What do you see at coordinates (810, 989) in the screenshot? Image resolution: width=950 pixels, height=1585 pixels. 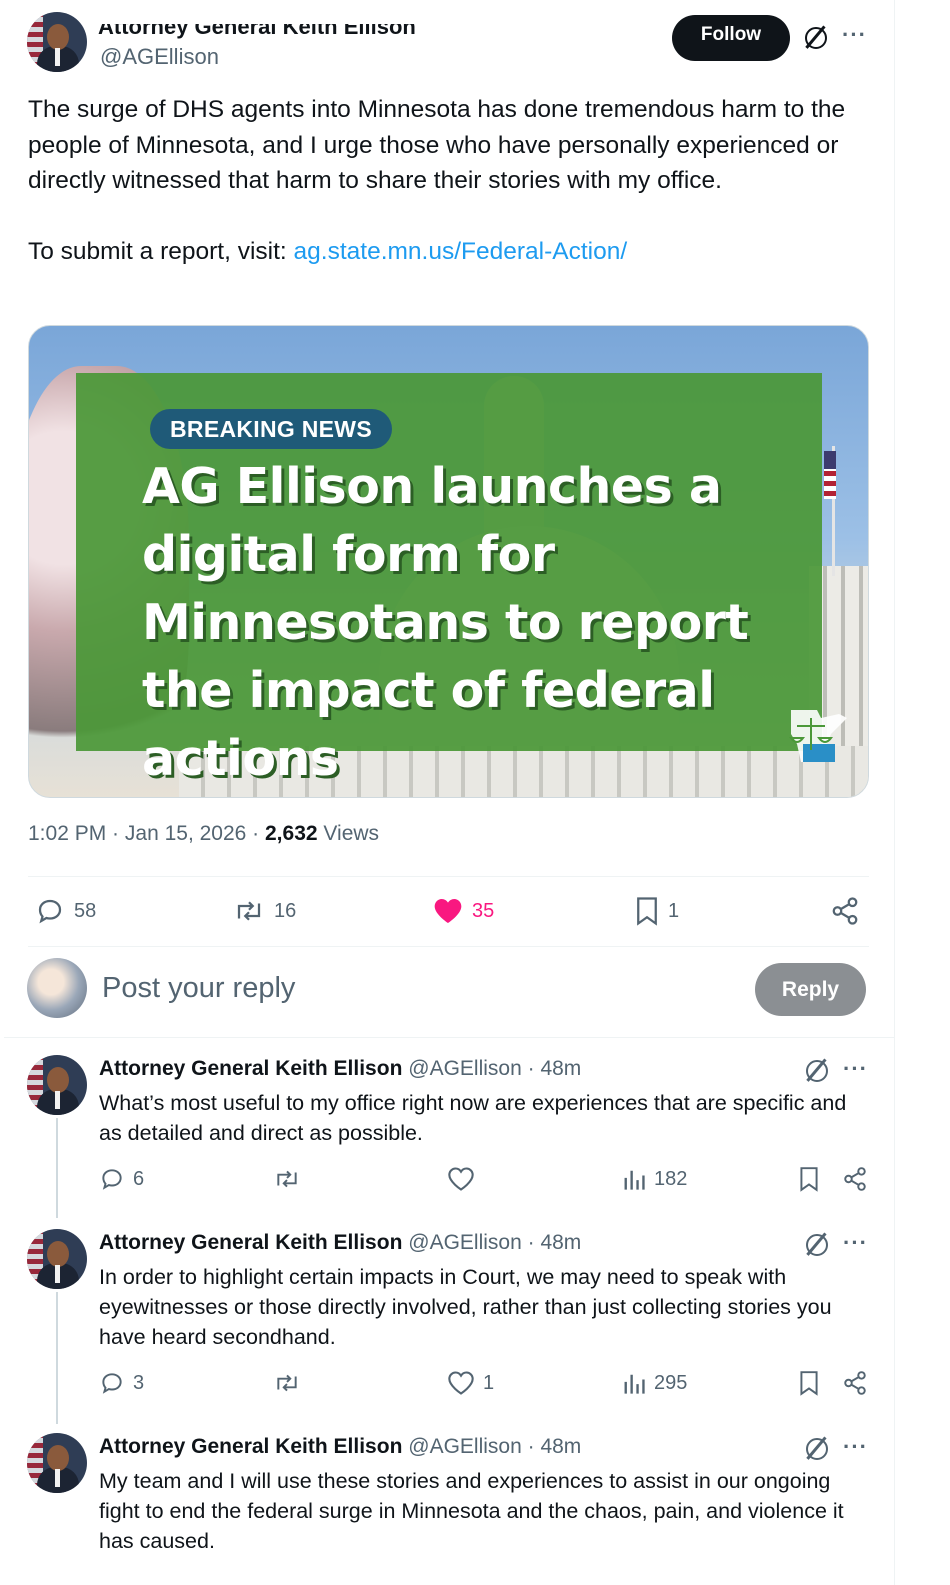 I see `reply-button: Reply` at bounding box center [810, 989].